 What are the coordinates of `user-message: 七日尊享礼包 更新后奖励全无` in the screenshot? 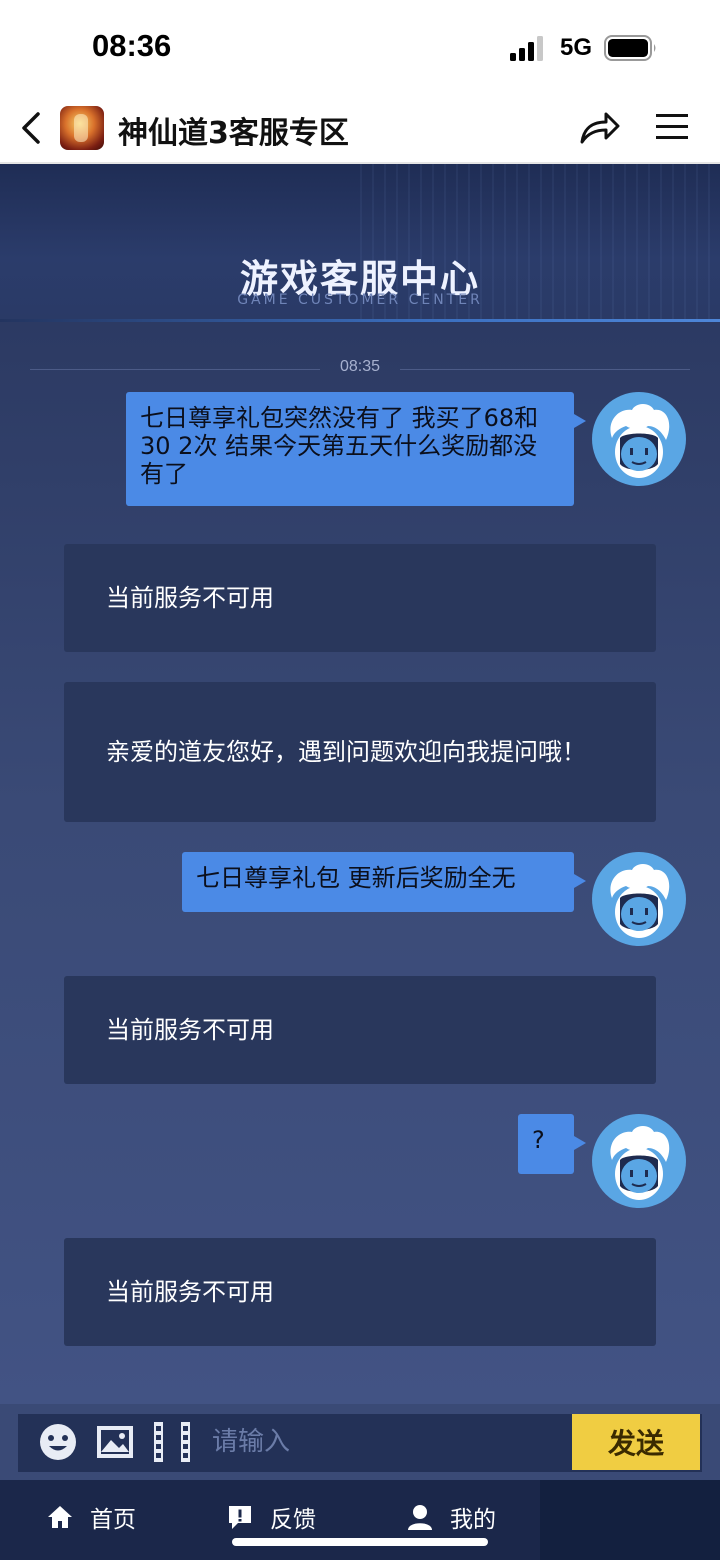 It's located at (384, 882).